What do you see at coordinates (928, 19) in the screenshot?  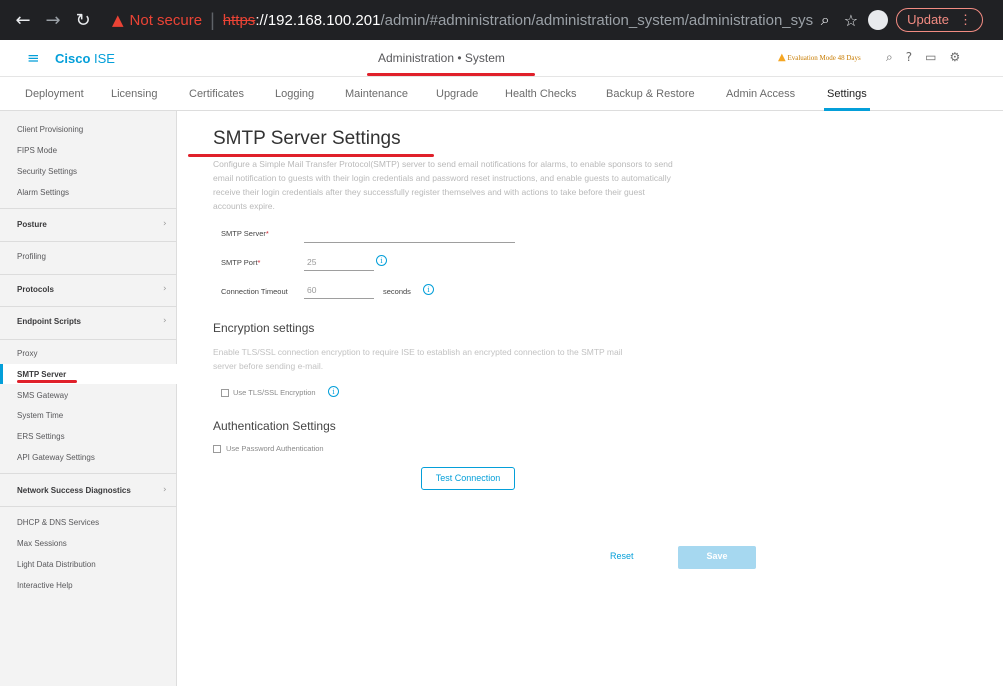 I see `update-label: Update` at bounding box center [928, 19].